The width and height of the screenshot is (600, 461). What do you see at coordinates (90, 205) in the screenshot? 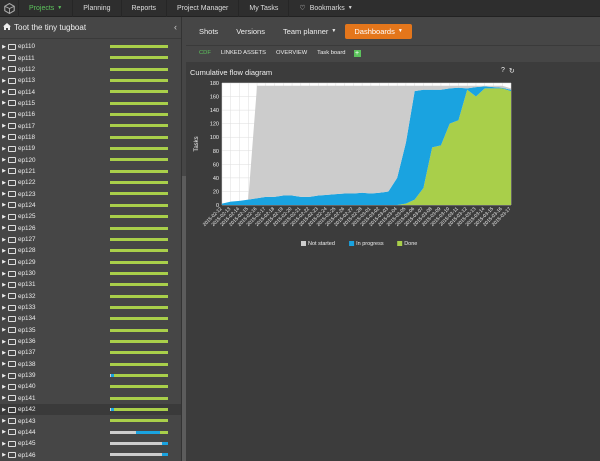
I see `list-item: ▶ ep124` at bounding box center [90, 205].